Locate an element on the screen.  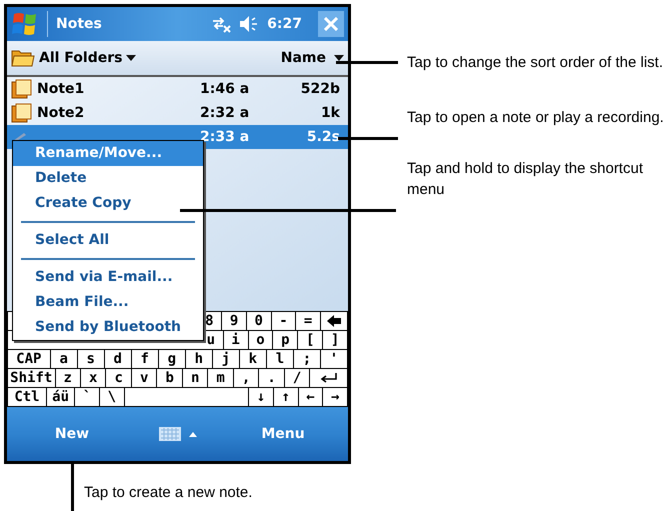
callout-text: Tap to change the sort order of the list. is located at coordinates (535, 63).